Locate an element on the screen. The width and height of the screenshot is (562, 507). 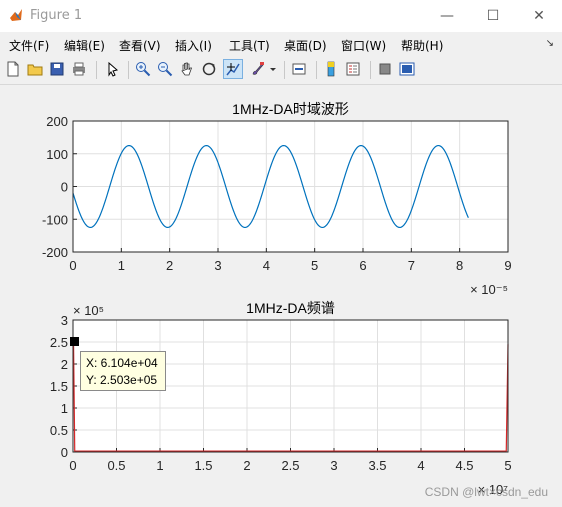
maximize-button: ☐ is located at coordinates (493, 16).